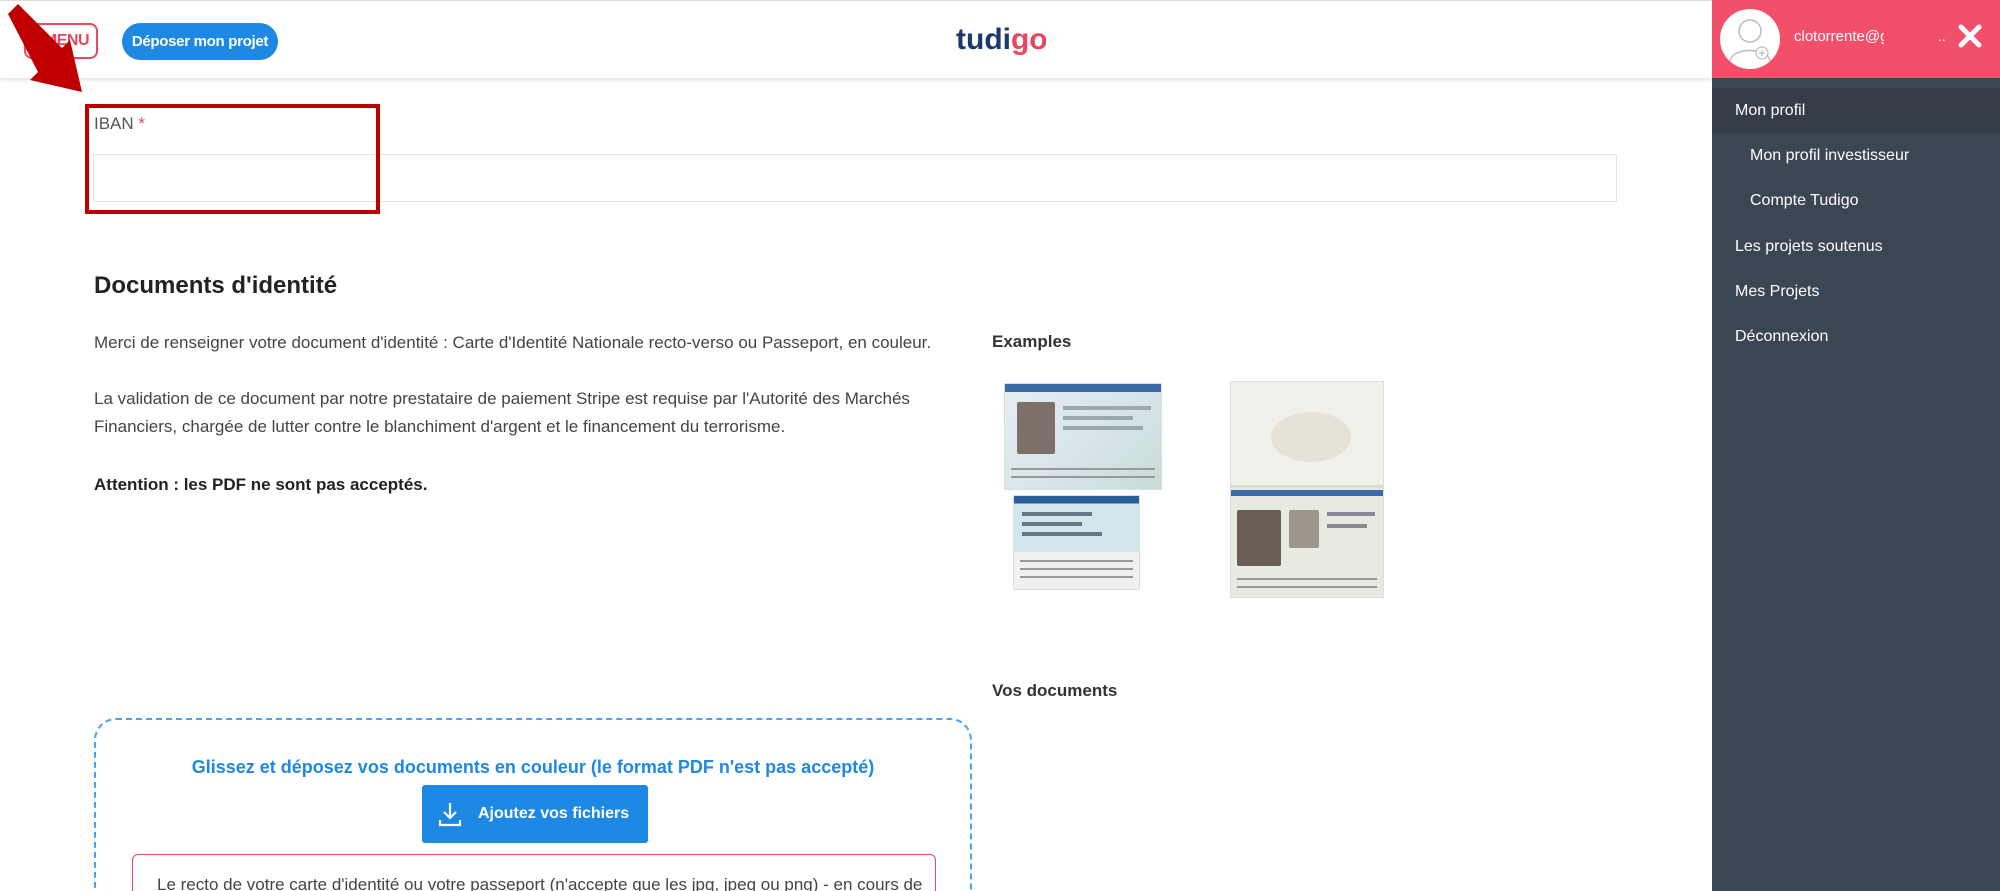 Image resolution: width=2000 pixels, height=891 pixels. I want to click on logo-text: tudigo, so click(1001, 39).